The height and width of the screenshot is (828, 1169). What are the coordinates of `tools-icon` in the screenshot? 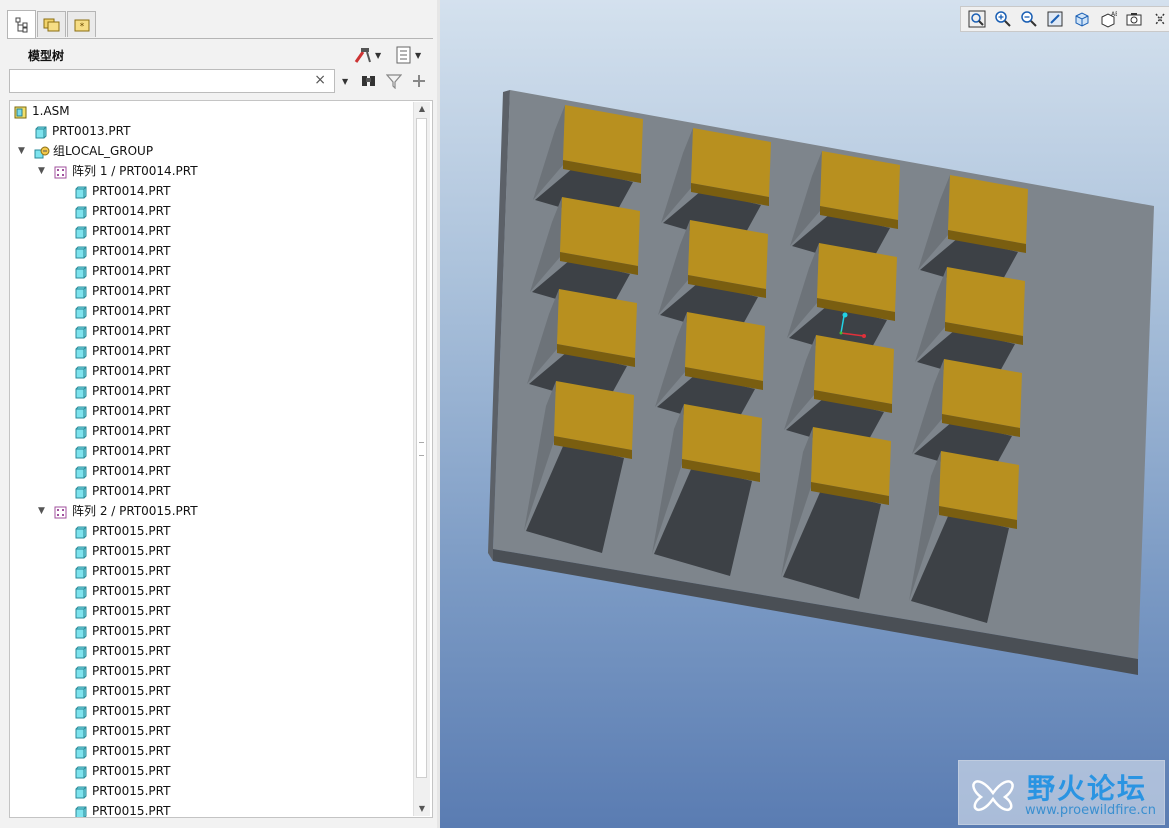 It's located at (362, 55).